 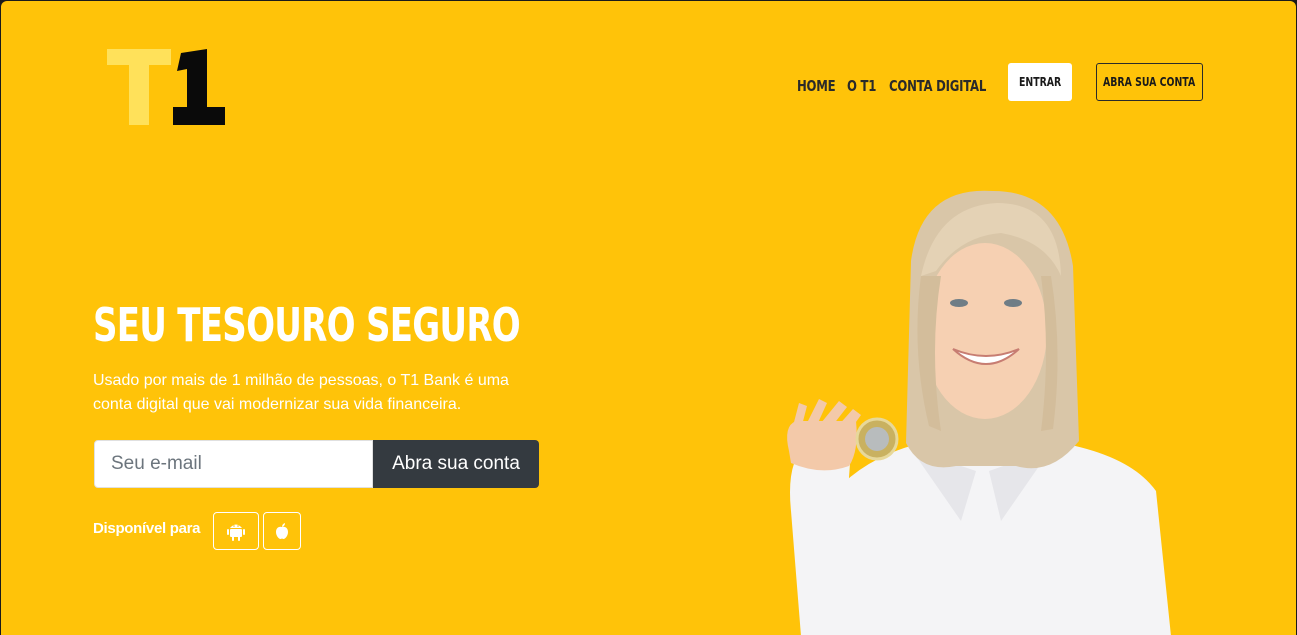 I want to click on android-store-button, so click(x=236, y=531).